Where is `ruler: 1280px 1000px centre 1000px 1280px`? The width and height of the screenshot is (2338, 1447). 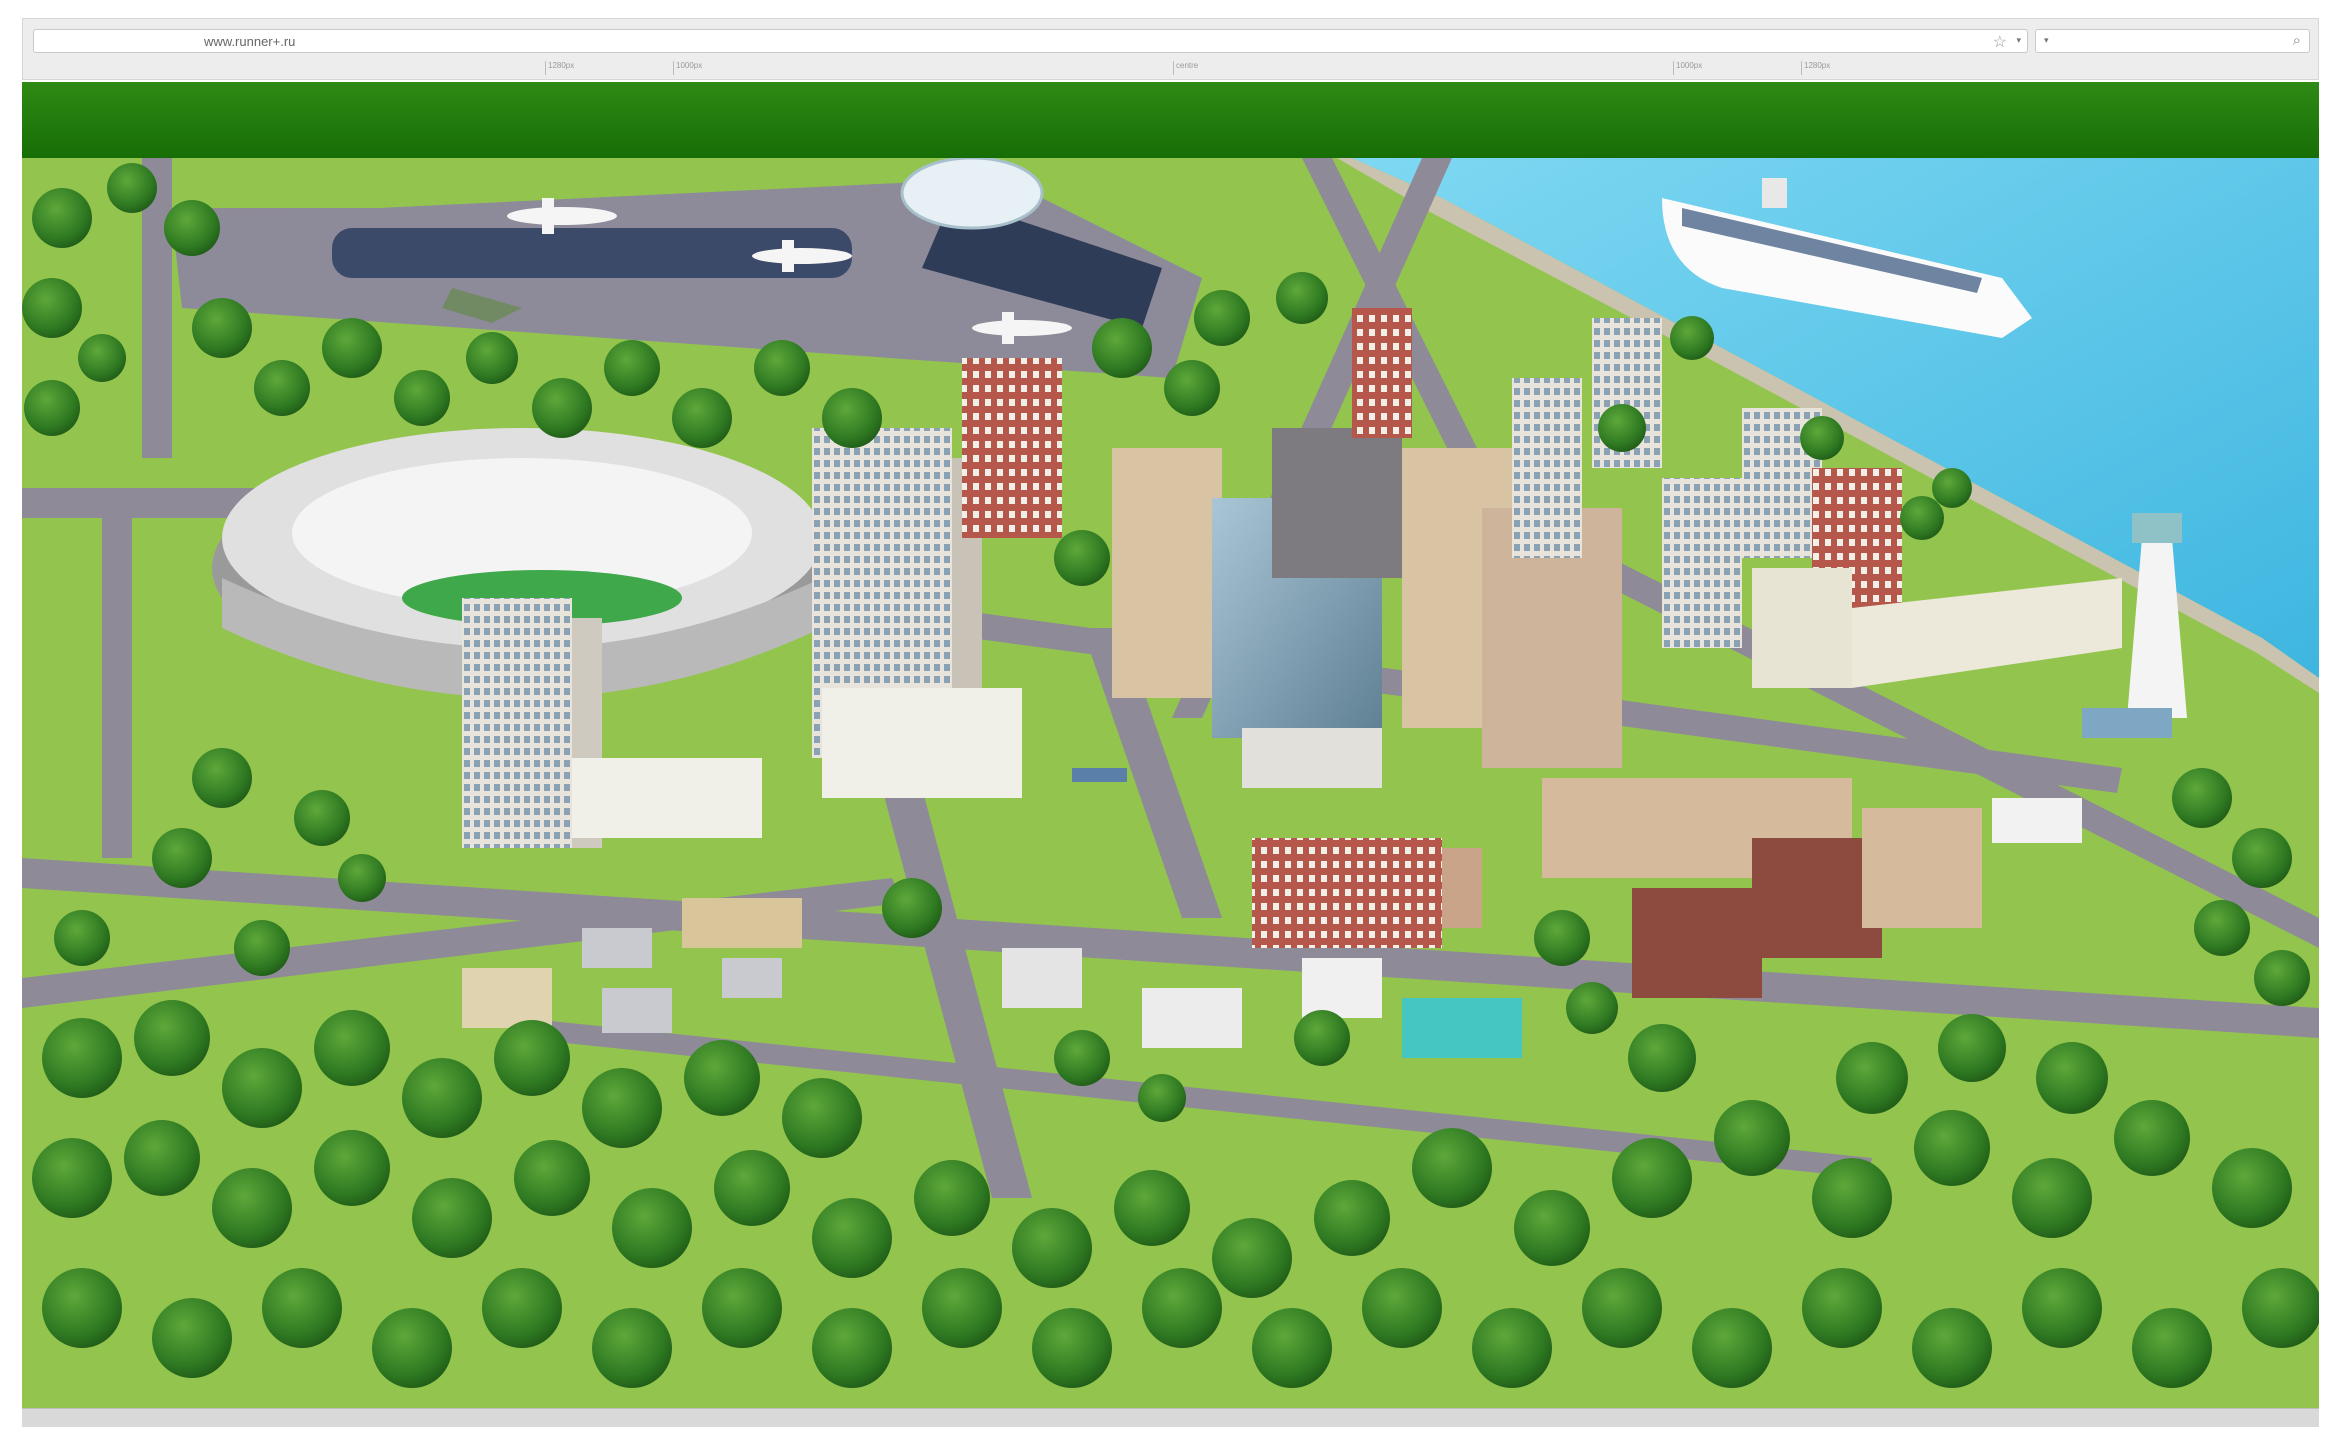
ruler: 1280px 1000px centre 1000px 1280px is located at coordinates (1170, 69).